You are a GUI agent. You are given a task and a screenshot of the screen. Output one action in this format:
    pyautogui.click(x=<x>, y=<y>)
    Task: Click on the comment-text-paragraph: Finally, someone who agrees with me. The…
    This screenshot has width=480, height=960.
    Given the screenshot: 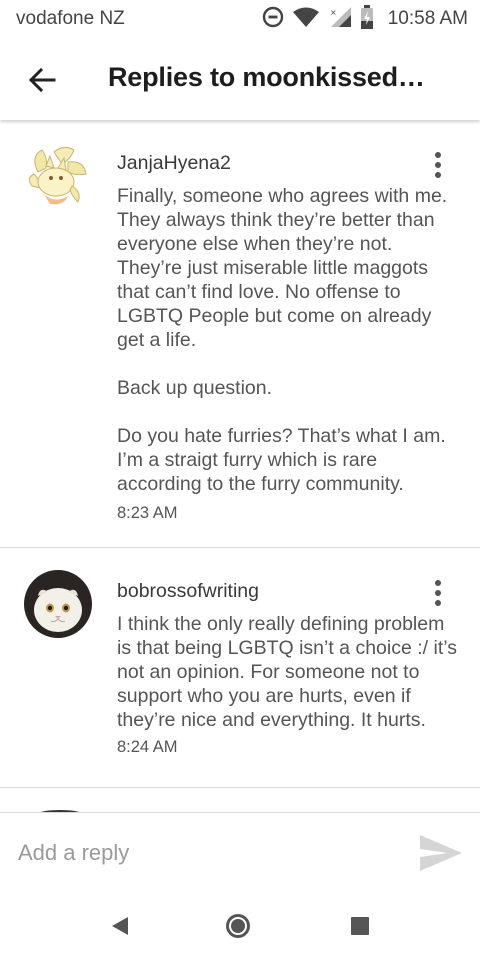 What is the action you would take?
    pyautogui.click(x=282, y=268)
    